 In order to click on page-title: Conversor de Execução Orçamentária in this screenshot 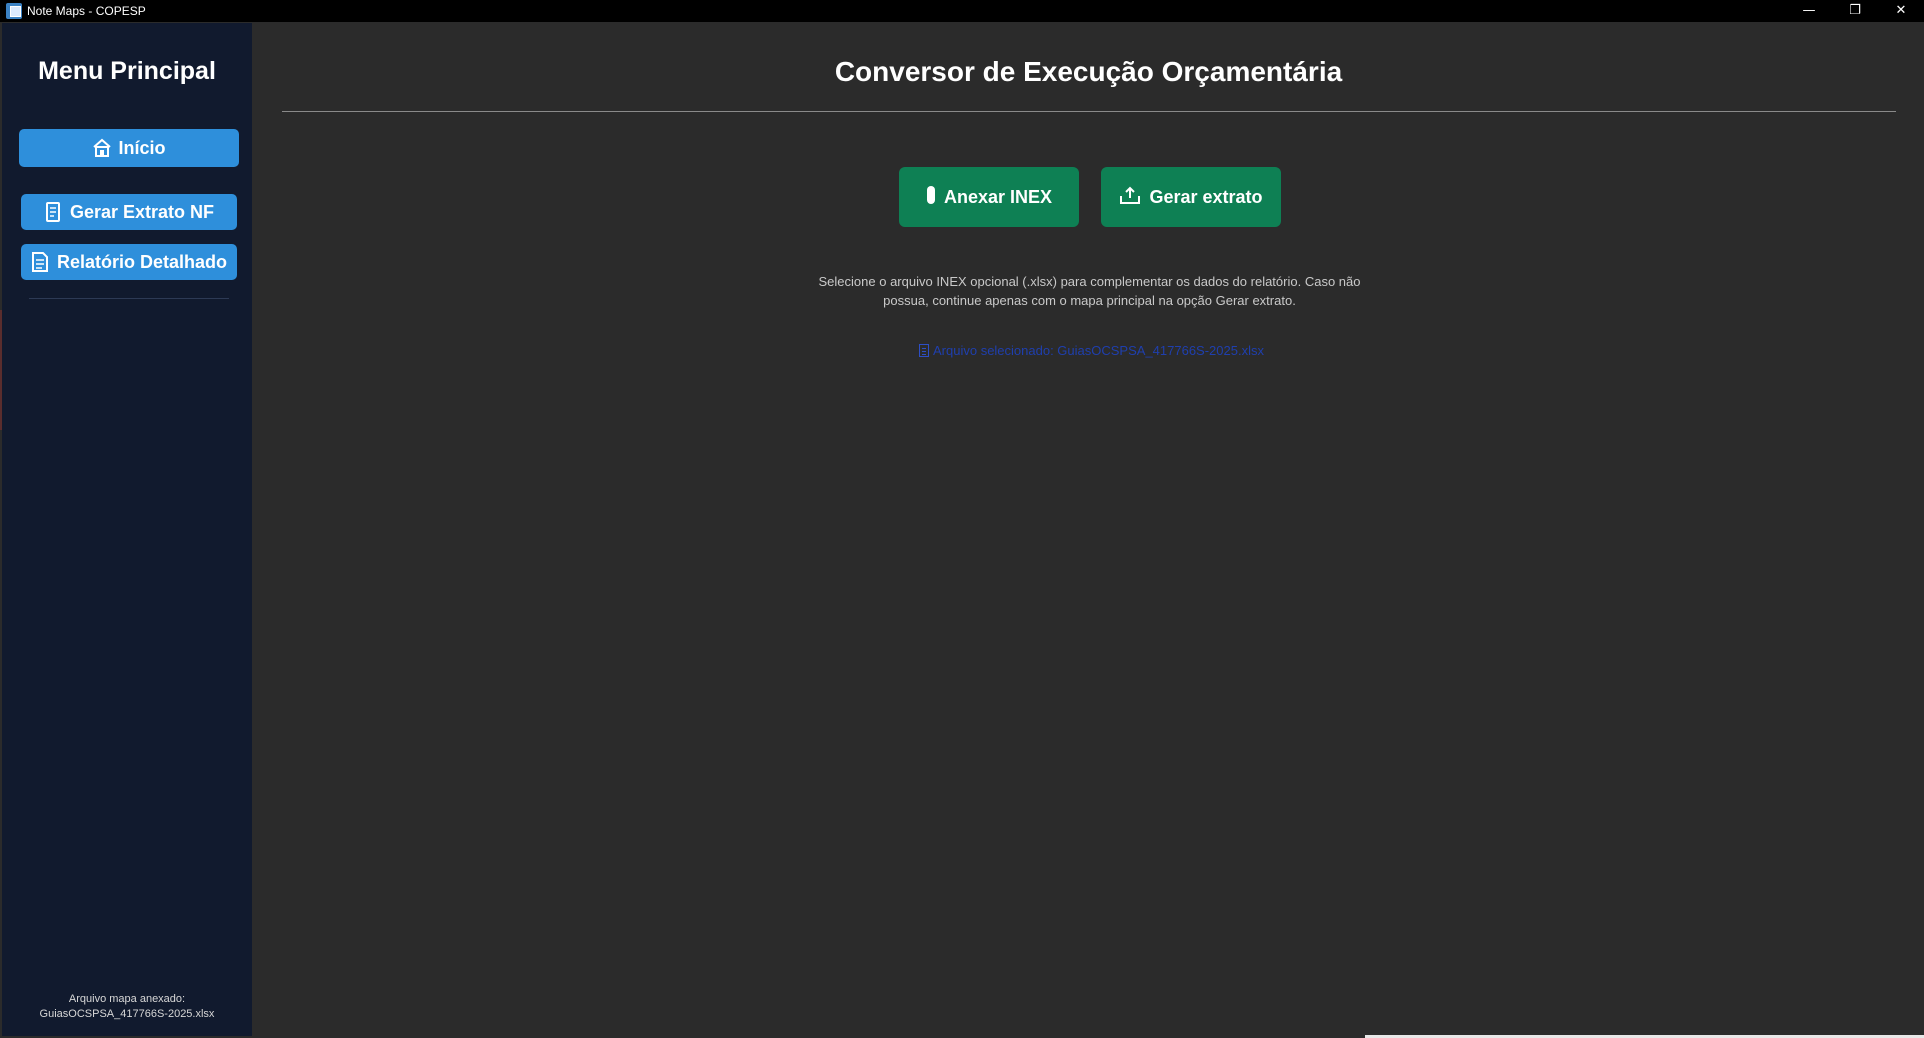, I will do `click(1088, 71)`.